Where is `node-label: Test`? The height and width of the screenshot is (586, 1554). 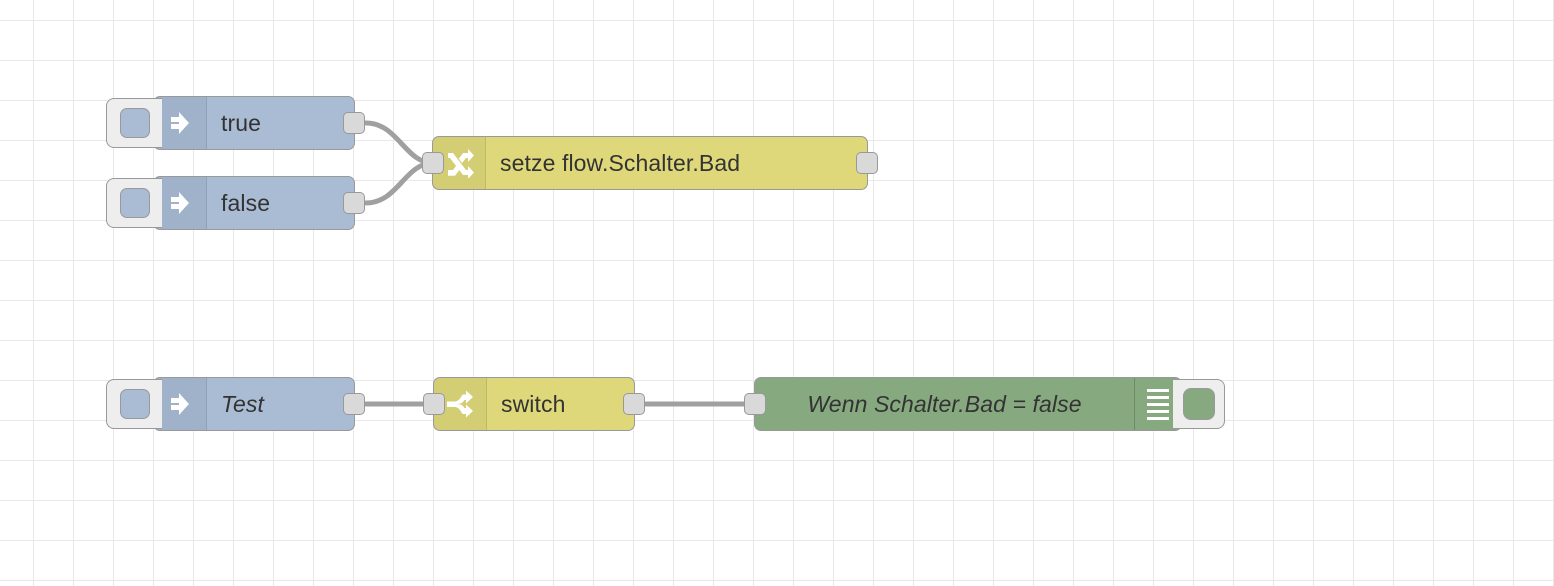
node-label: Test is located at coordinates (243, 403).